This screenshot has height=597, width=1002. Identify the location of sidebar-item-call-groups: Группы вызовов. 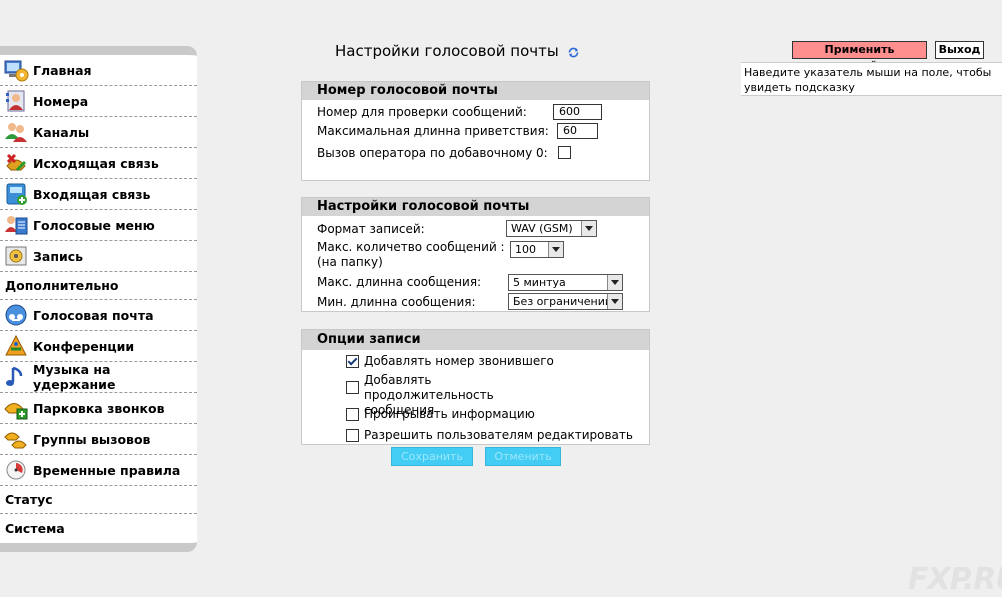
(98, 439).